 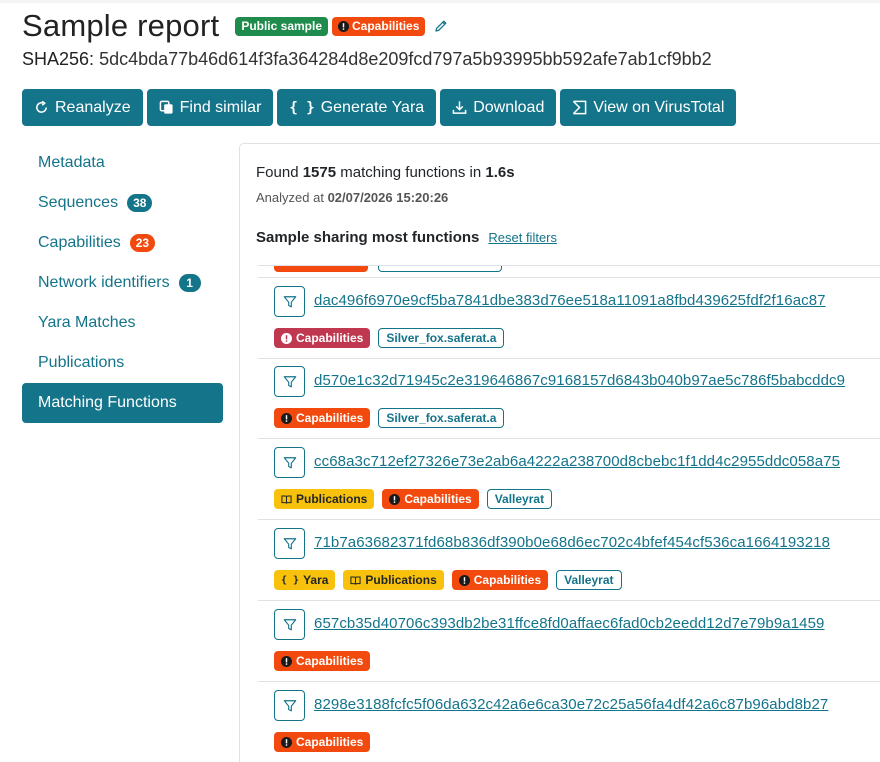 What do you see at coordinates (122, 163) in the screenshot?
I see `sidebar-item-metadata: Metadata` at bounding box center [122, 163].